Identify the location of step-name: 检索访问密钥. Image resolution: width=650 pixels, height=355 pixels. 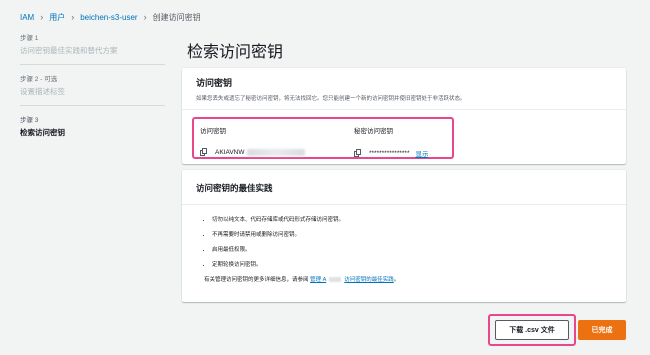
(42, 132).